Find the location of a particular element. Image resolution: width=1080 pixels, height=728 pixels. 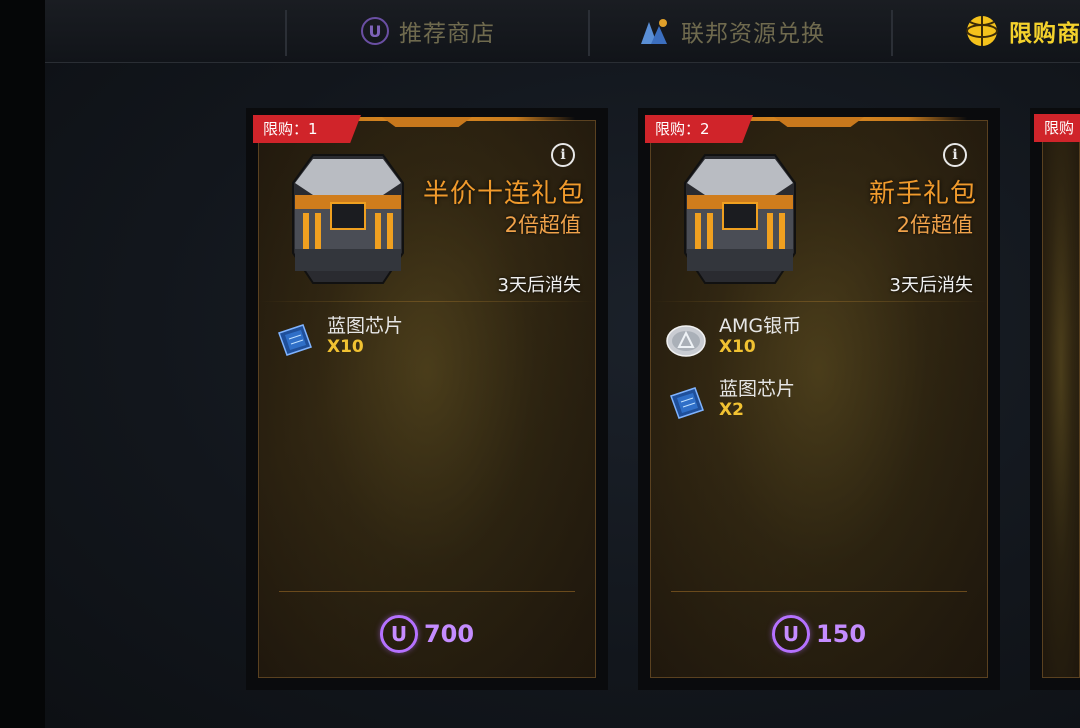

buy-button: U 150 is located at coordinates (819, 634).